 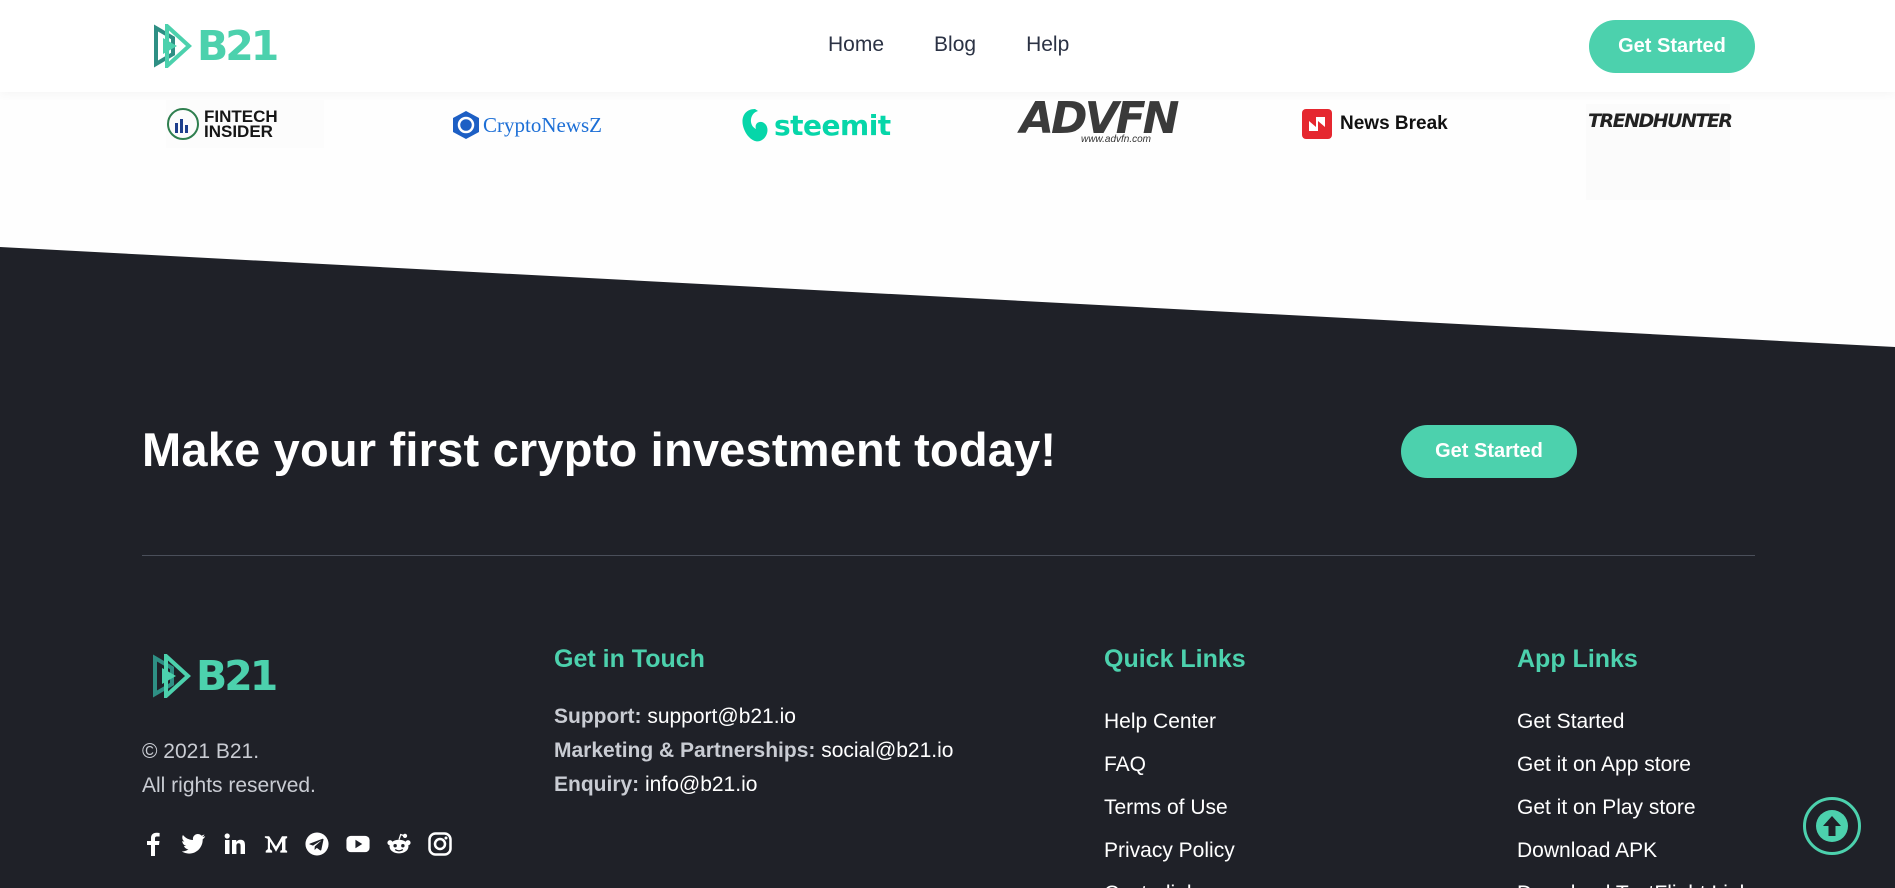 I want to click on nav-home: Home, so click(x=856, y=45).